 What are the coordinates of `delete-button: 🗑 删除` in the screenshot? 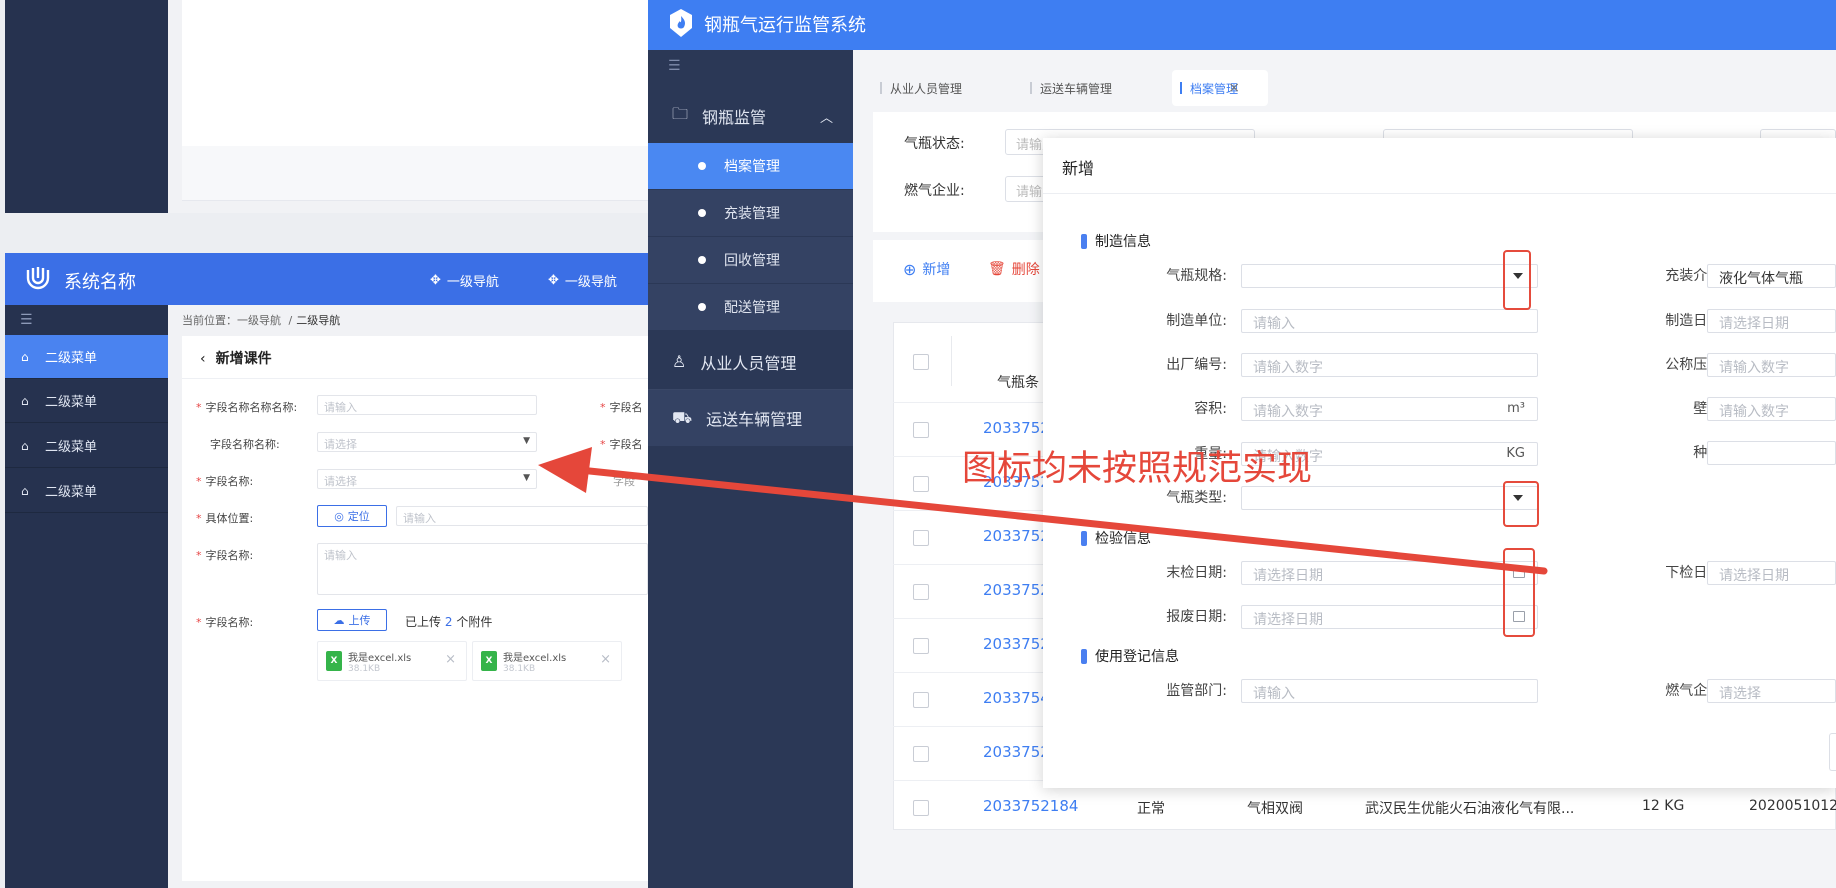 It's located at (1014, 269).